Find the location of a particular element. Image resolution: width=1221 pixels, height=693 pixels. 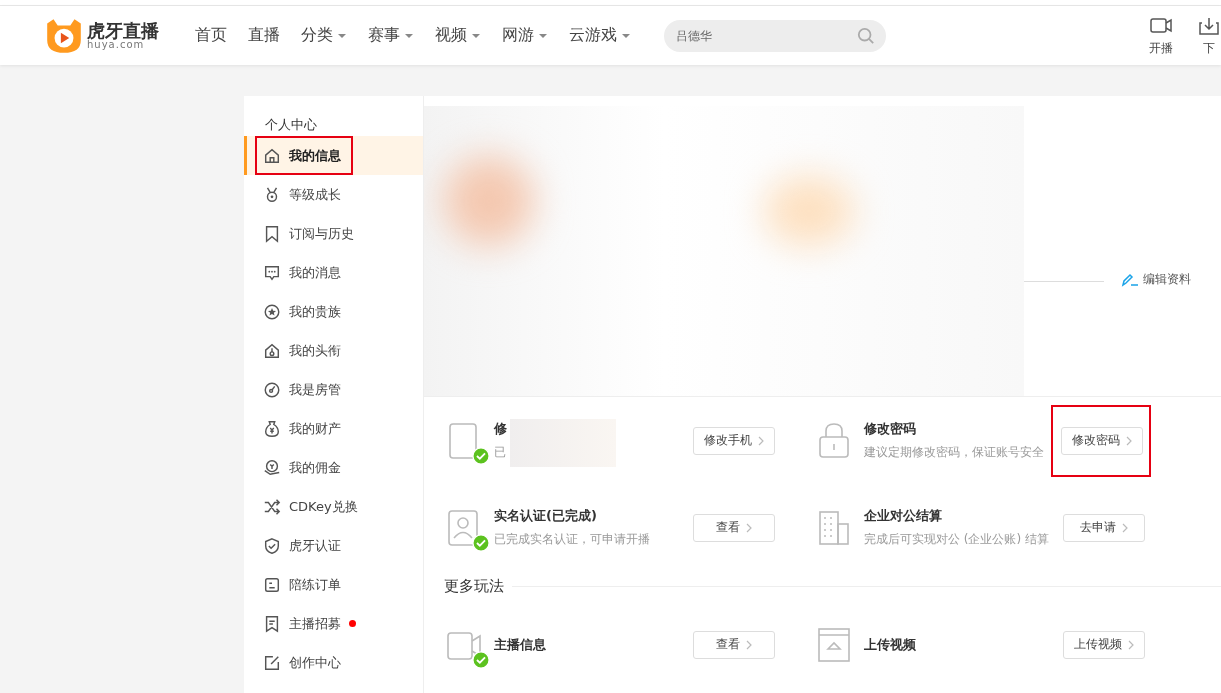

edit-profile-link: 编辑资料 is located at coordinates (1156, 279).